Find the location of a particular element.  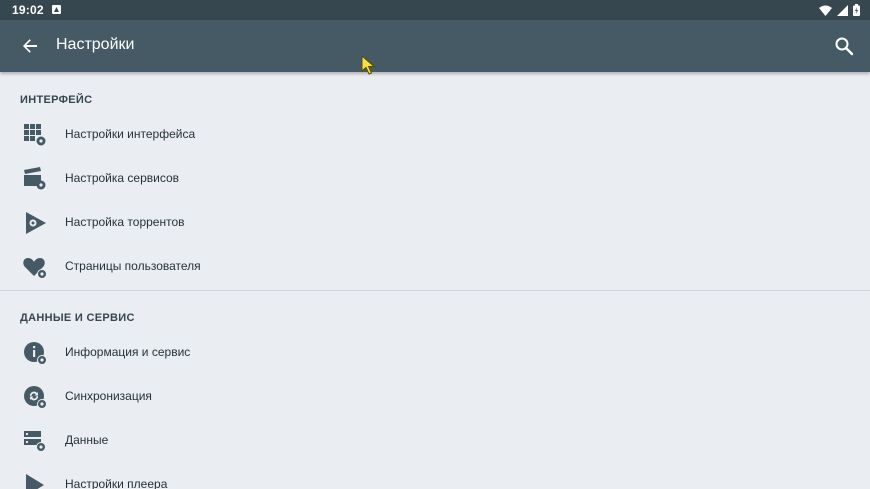

torrent-icon is located at coordinates (36, 223).